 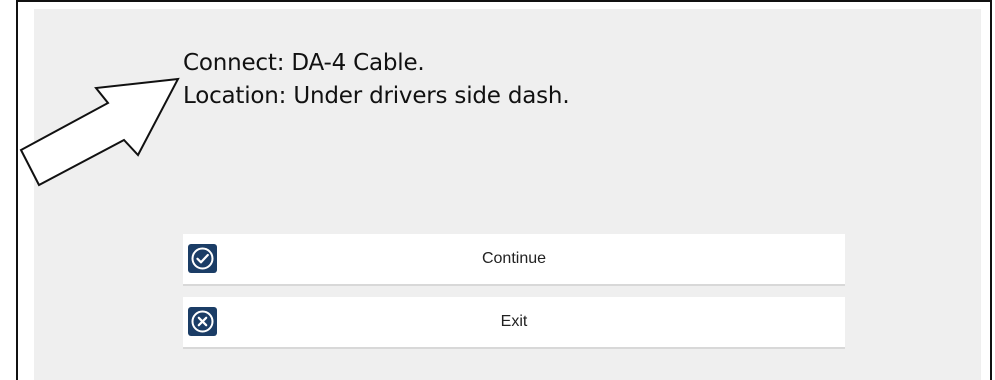 I want to click on continue-button: Continue, so click(x=514, y=260).